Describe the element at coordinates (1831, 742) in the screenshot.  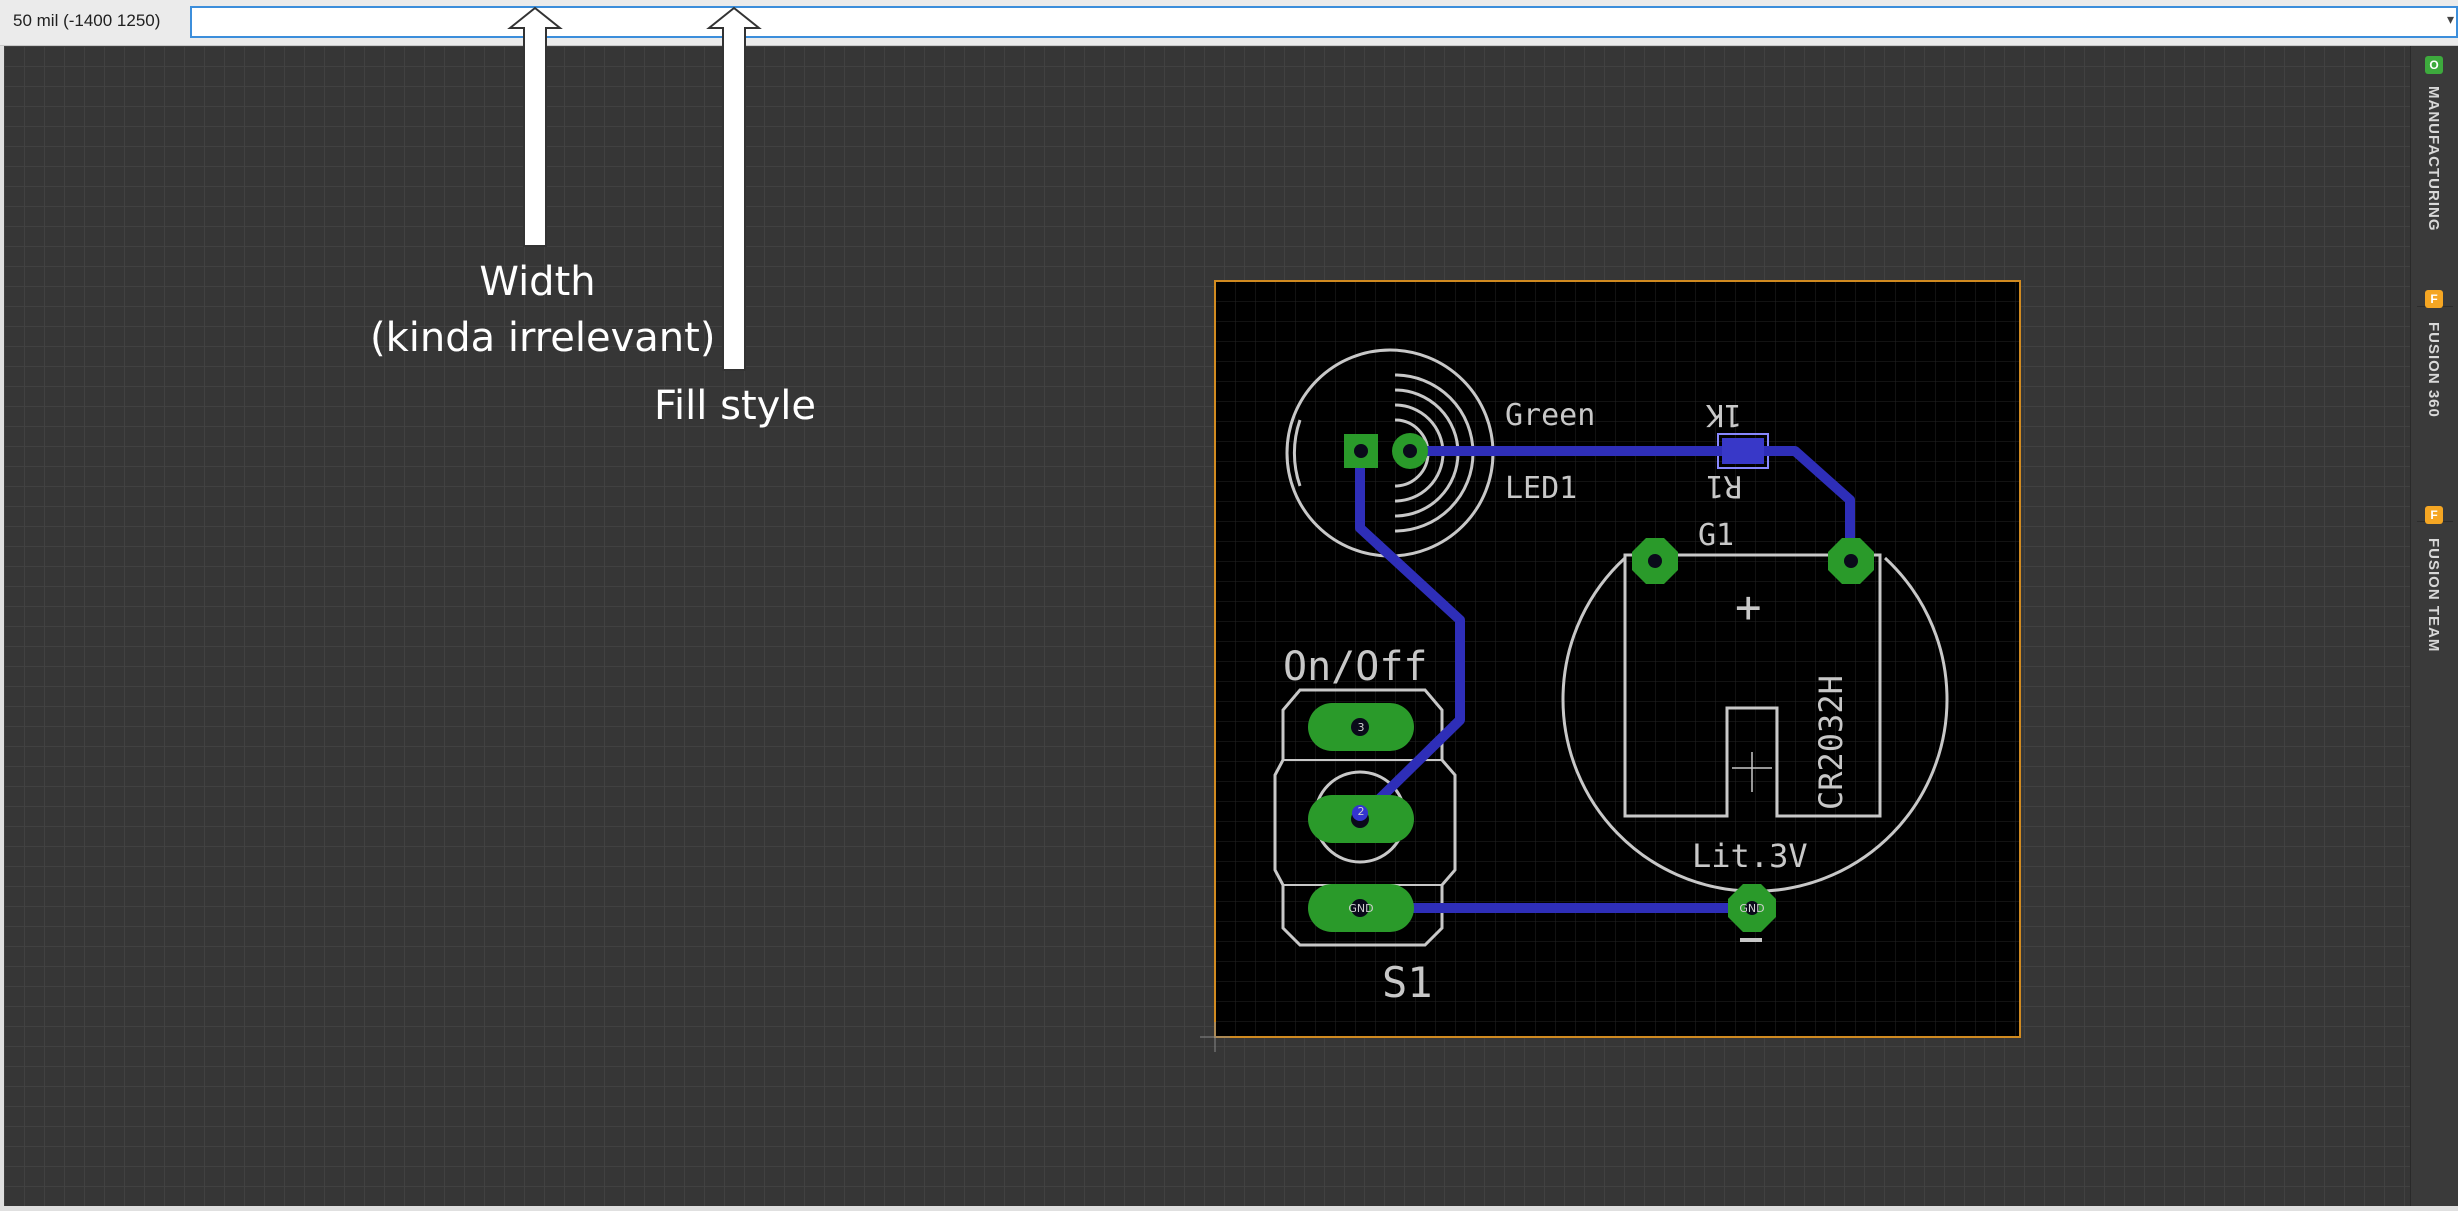
I see `battery-type-label: CR2032H` at that location.